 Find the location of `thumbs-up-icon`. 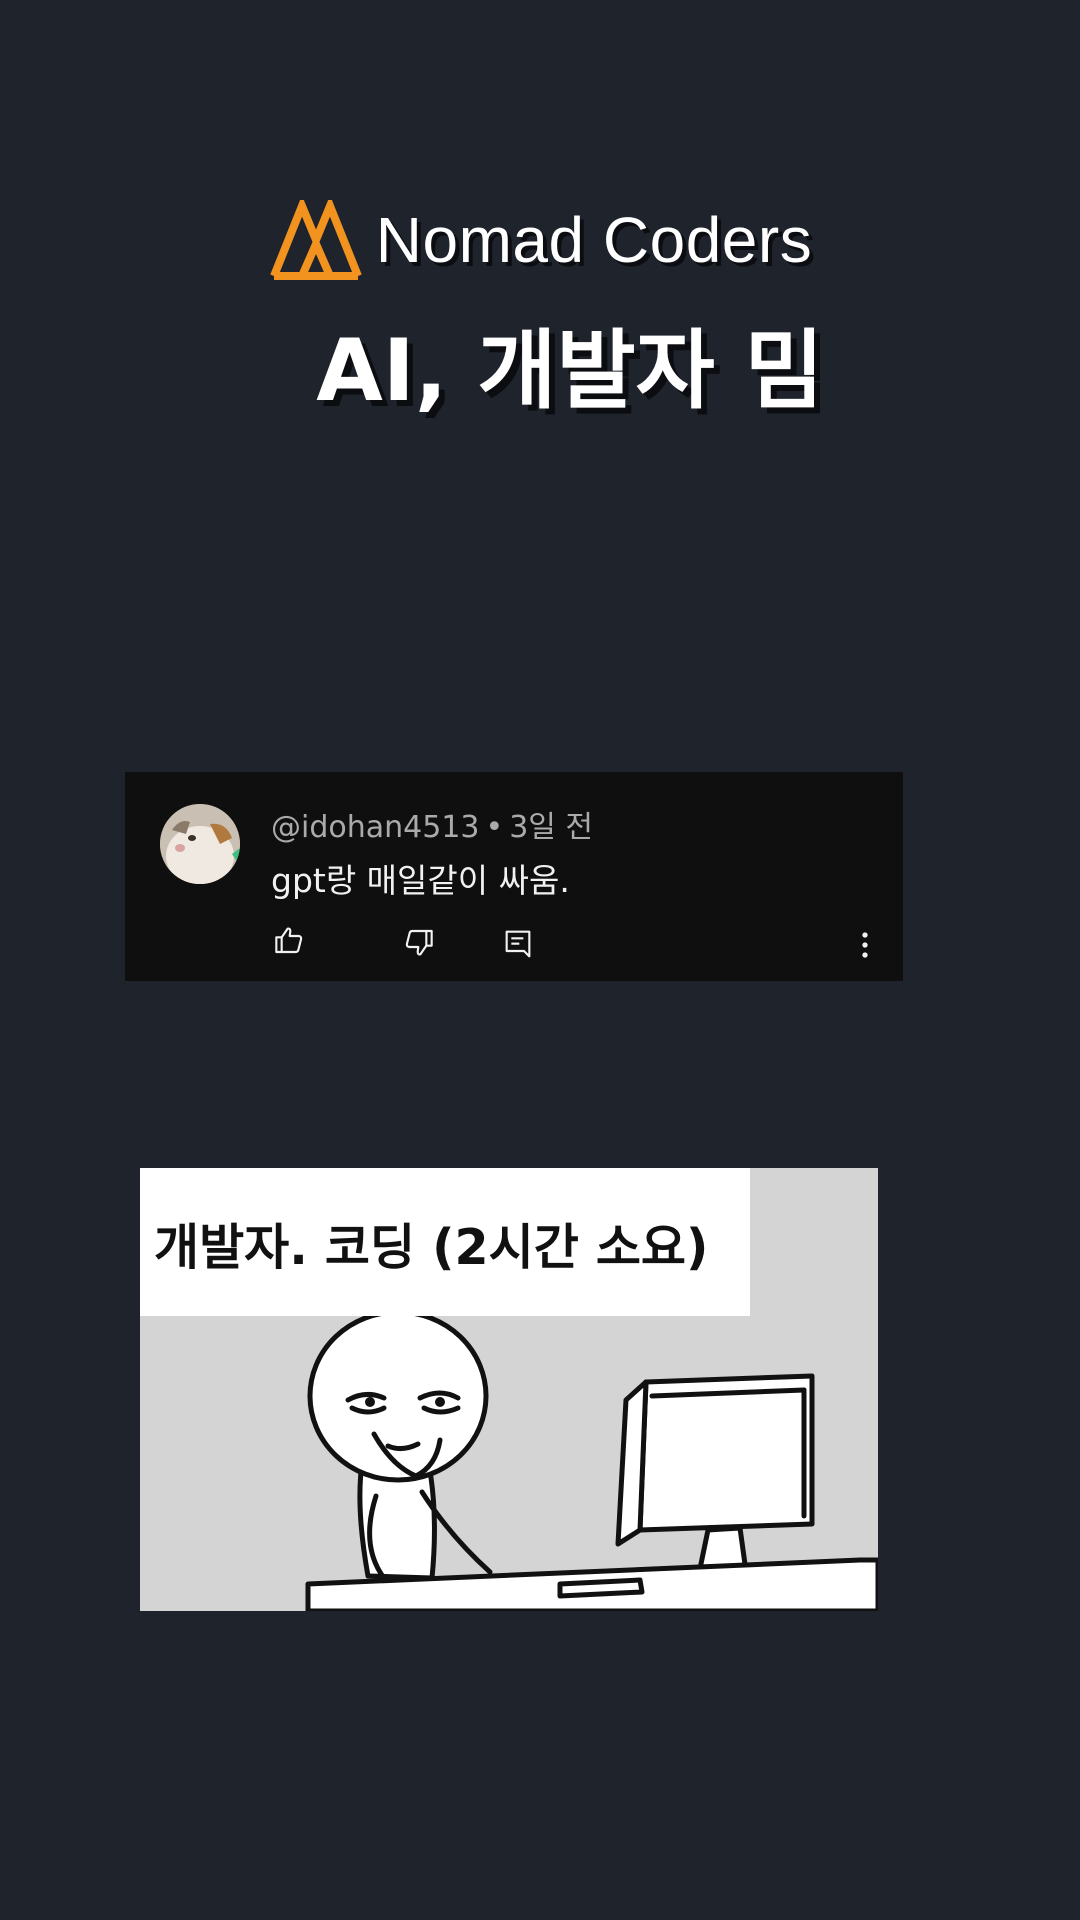

thumbs-up-icon is located at coordinates (289, 940).